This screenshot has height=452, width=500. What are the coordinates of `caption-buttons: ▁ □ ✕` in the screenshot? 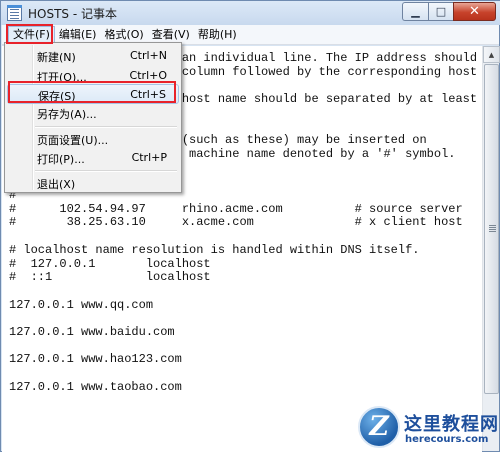 It's located at (449, 11).